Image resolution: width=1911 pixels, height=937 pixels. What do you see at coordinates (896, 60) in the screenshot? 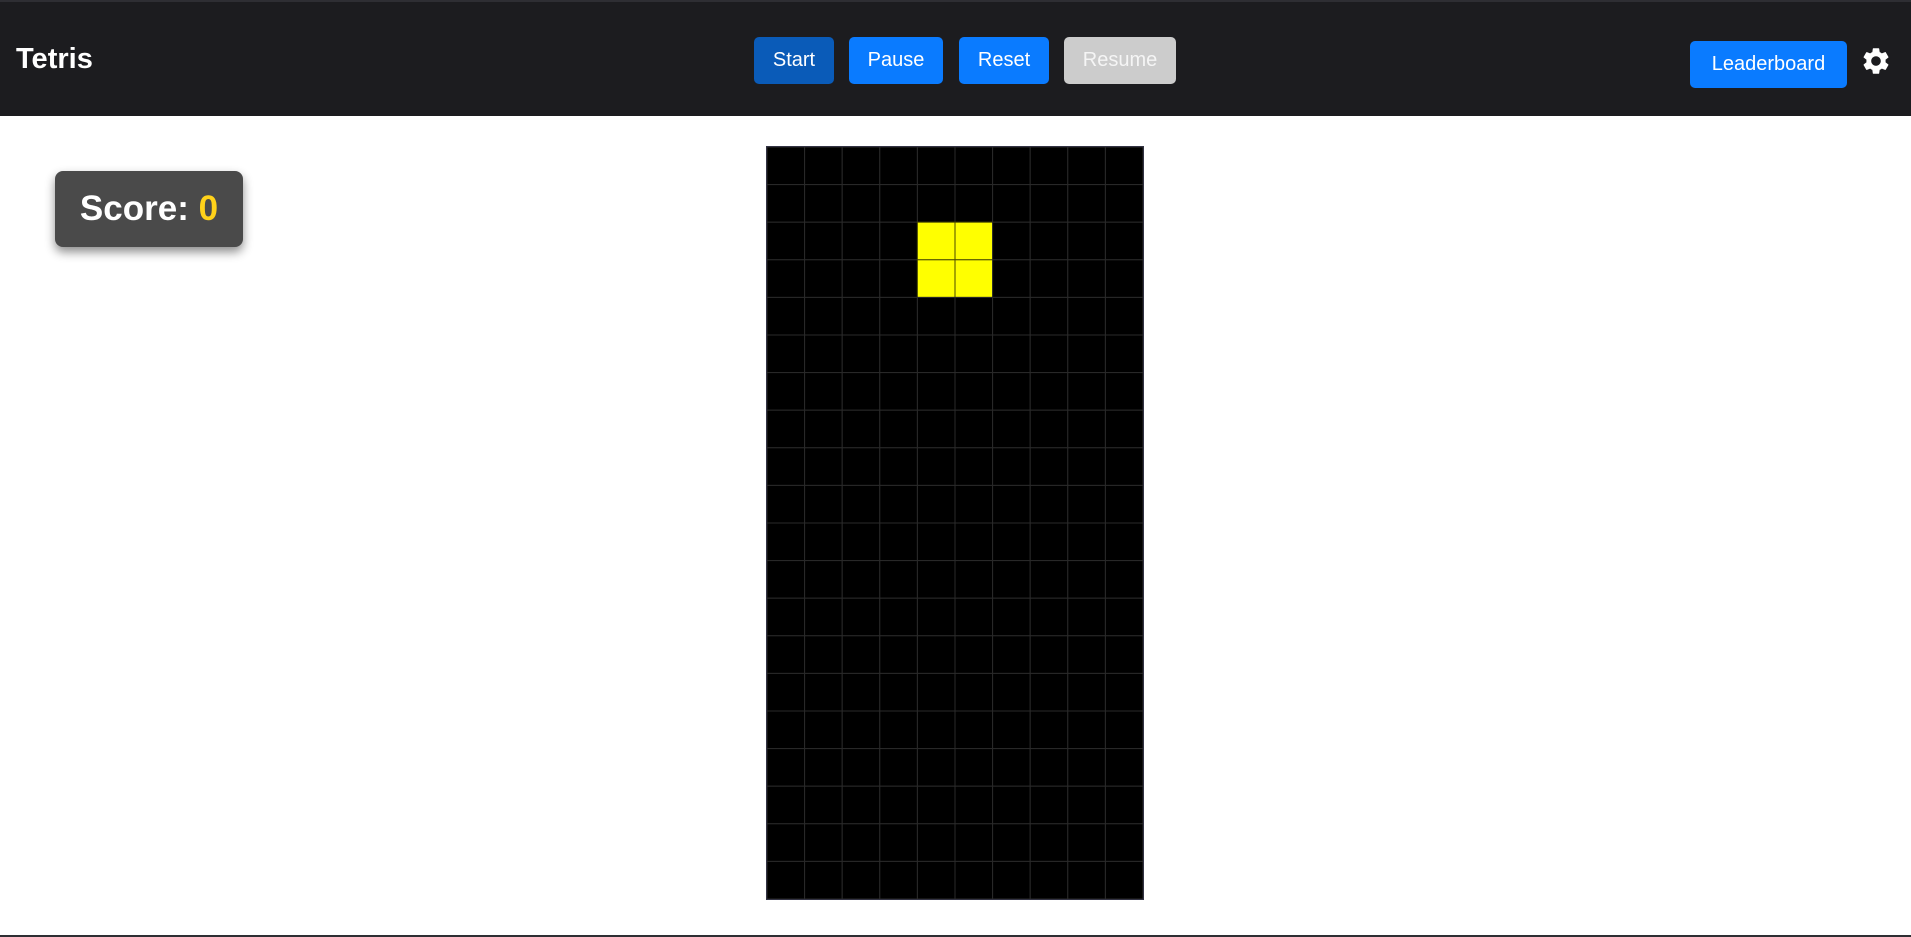
I see `pause-button: Pause` at bounding box center [896, 60].